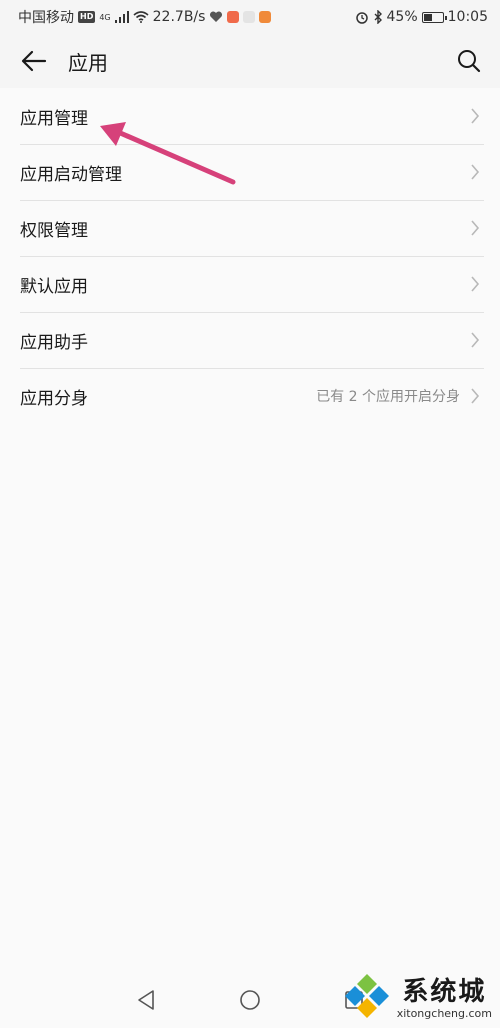  I want to click on carrier-name: 中国移动, so click(46, 18).